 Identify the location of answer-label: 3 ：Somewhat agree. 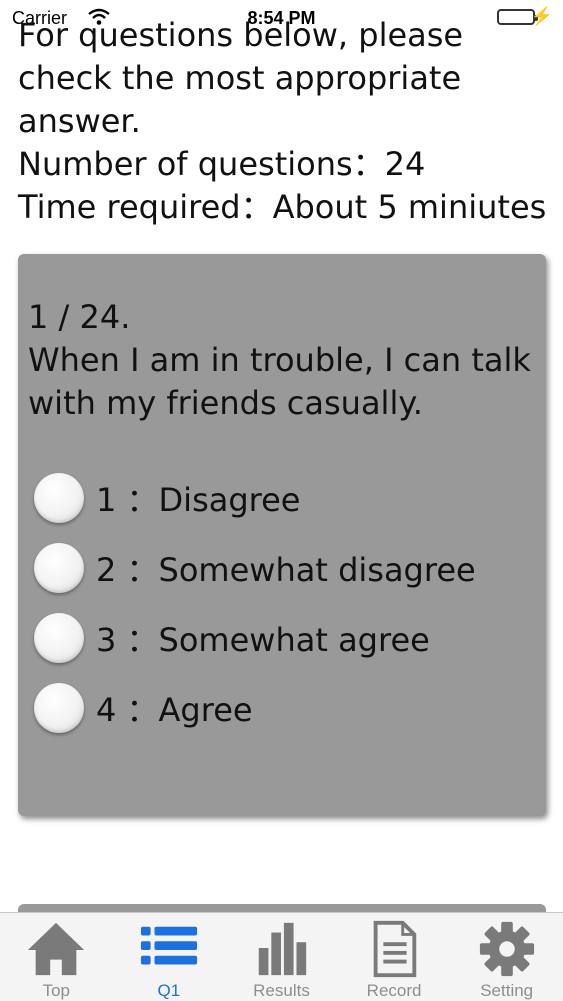
(263, 640).